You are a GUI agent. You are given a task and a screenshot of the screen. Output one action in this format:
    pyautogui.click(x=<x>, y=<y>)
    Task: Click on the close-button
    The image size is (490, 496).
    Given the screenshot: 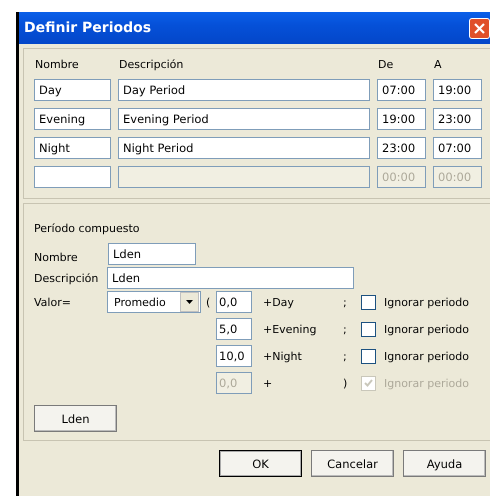 What is the action you would take?
    pyautogui.click(x=479, y=28)
    